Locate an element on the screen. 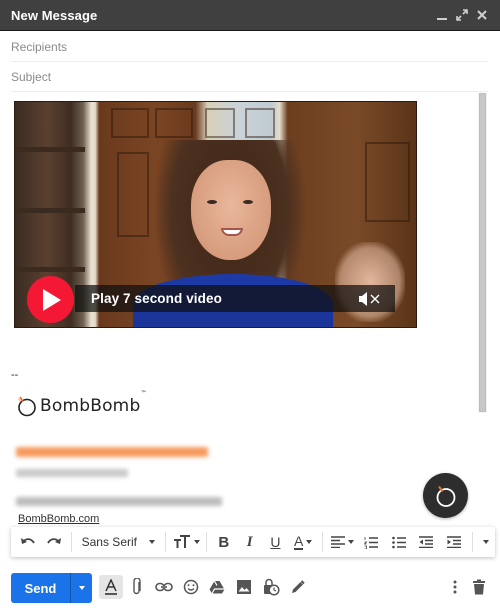  close-icon is located at coordinates (482, 15).